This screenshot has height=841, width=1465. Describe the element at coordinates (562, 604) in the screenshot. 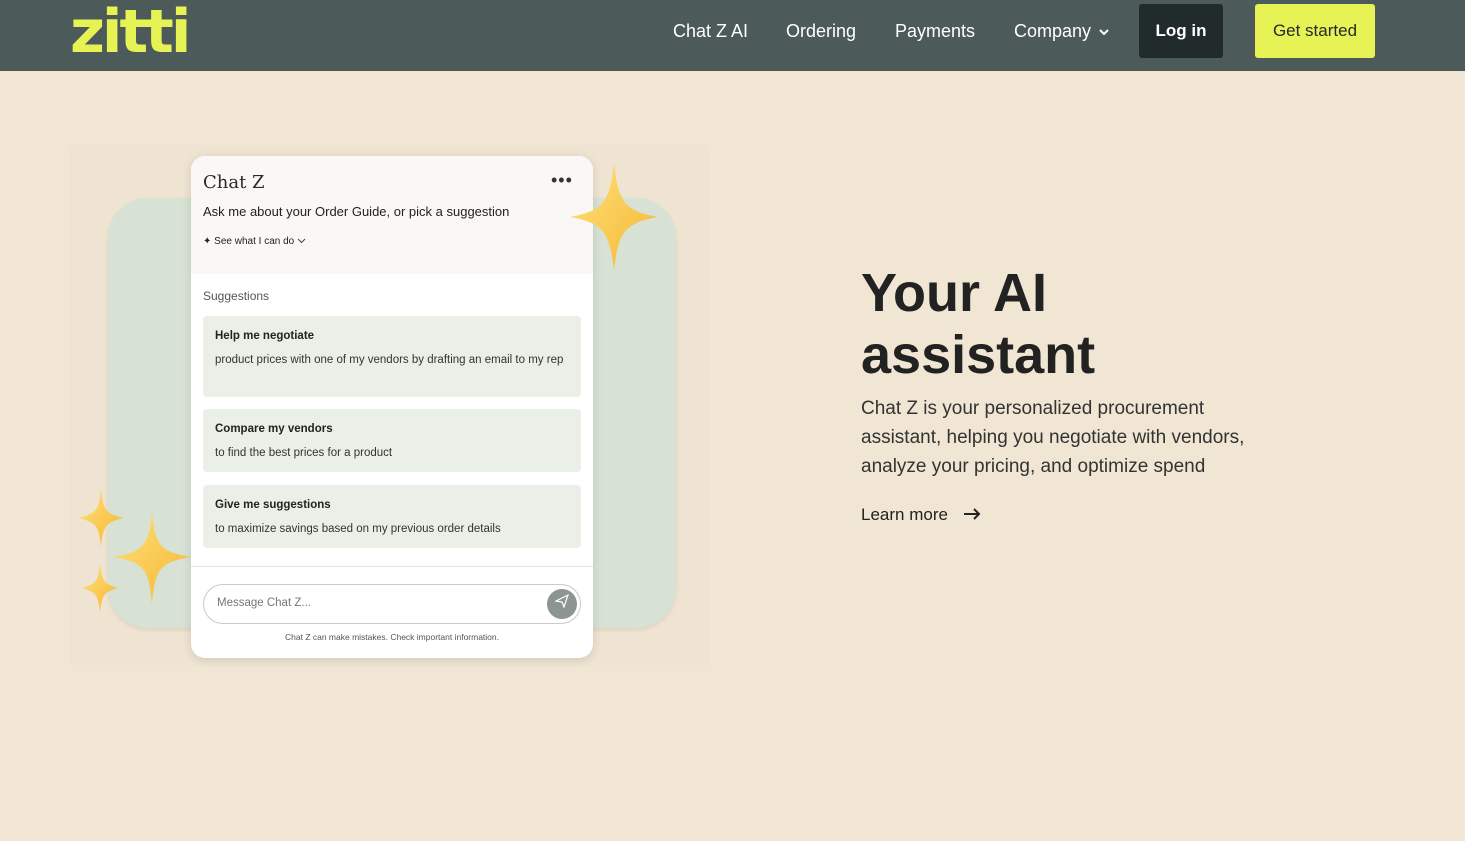

I see `send-icon` at that location.